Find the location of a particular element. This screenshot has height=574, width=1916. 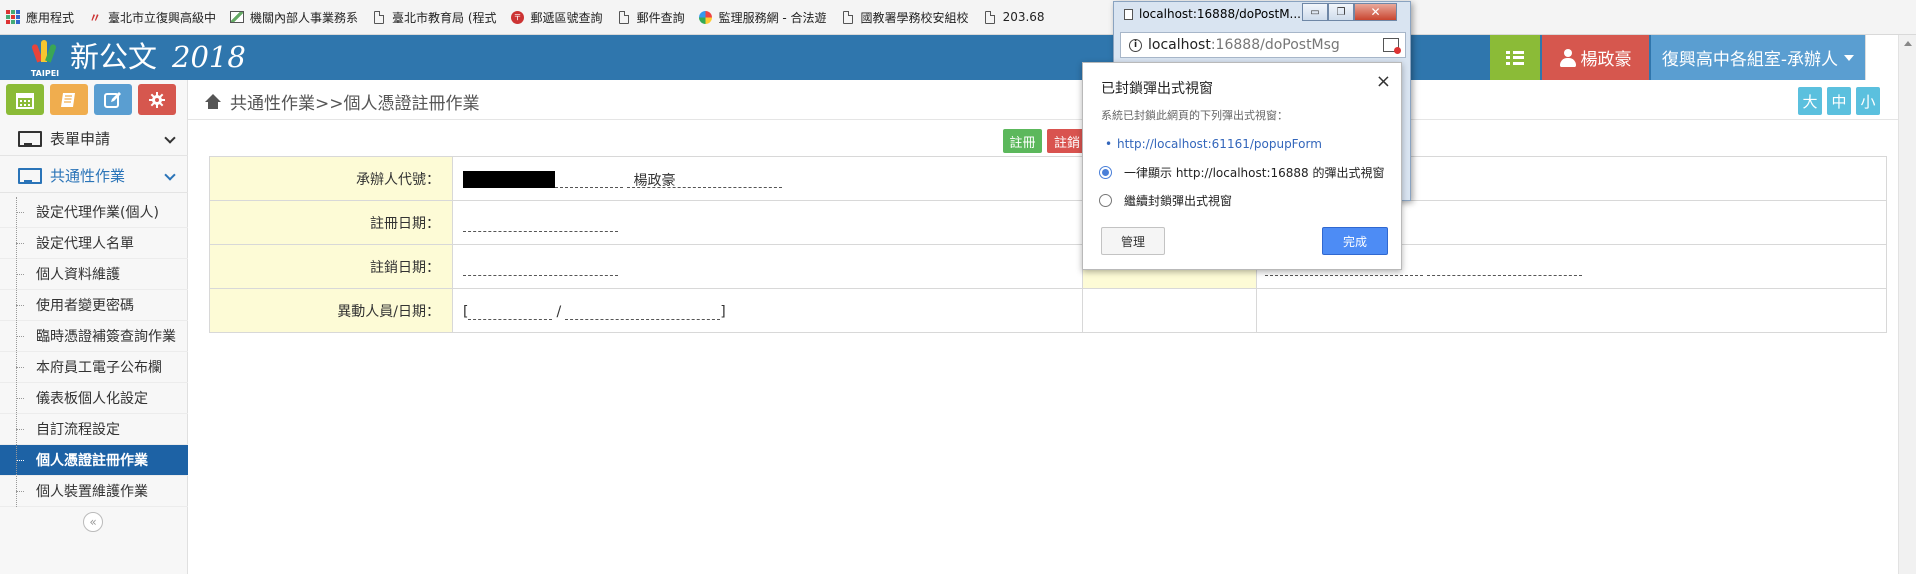

blocked-popup-link: http://localhost:61161/popupForm is located at coordinates (1213, 144).